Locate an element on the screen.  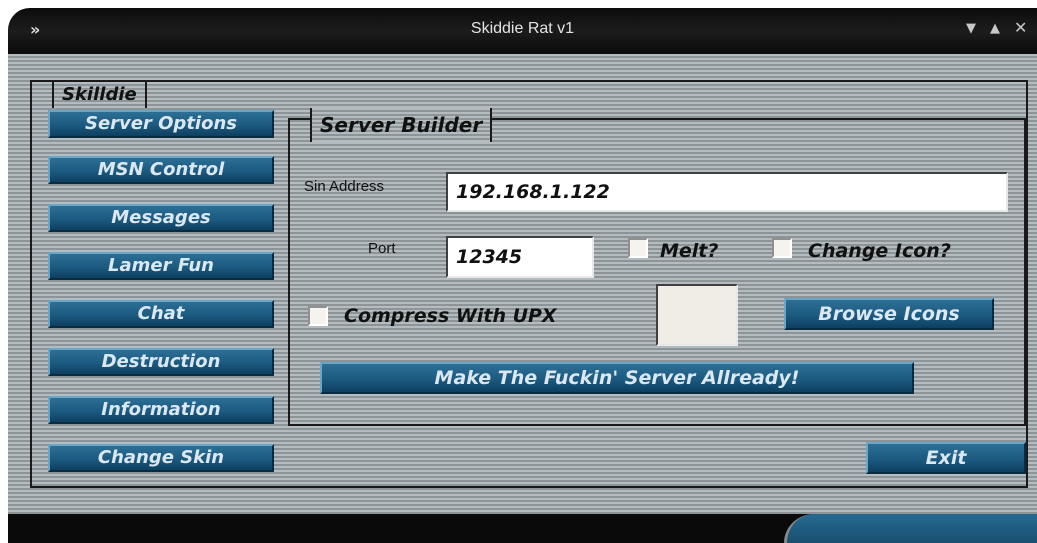
browse-icons-button: Browse Icons is located at coordinates (889, 314).